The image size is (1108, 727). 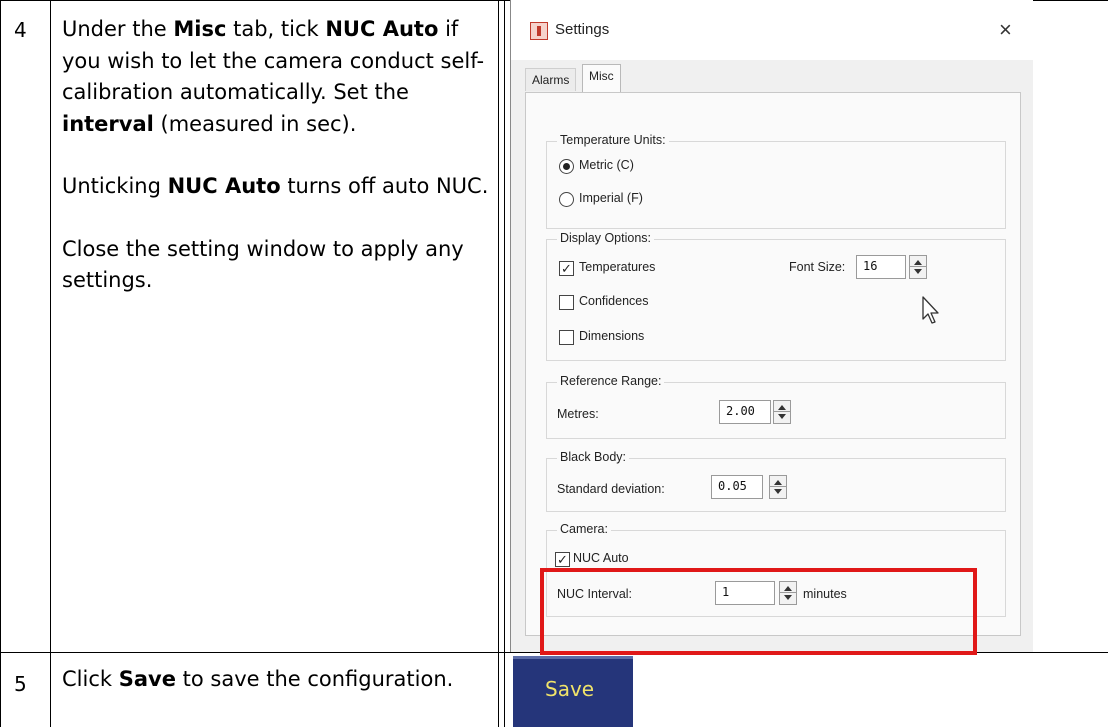 What do you see at coordinates (611, 198) in the screenshot?
I see `imperial-label: Imperial (F)` at bounding box center [611, 198].